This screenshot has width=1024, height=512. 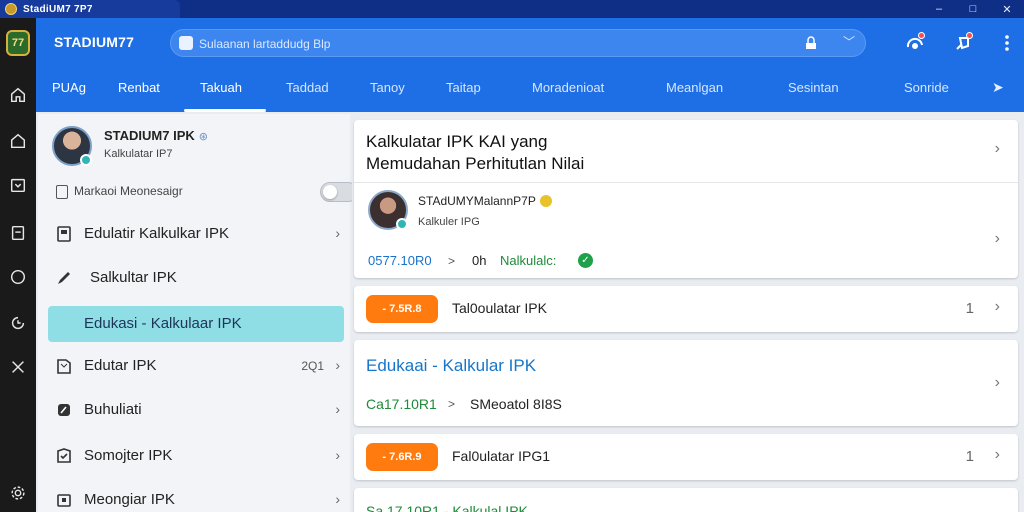 I want to click on tab-puag: PUAg, so click(x=69, y=87).